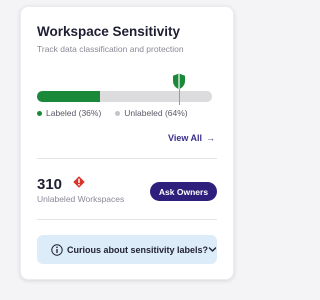  What do you see at coordinates (57, 249) in the screenshot?
I see `info-icon` at bounding box center [57, 249].